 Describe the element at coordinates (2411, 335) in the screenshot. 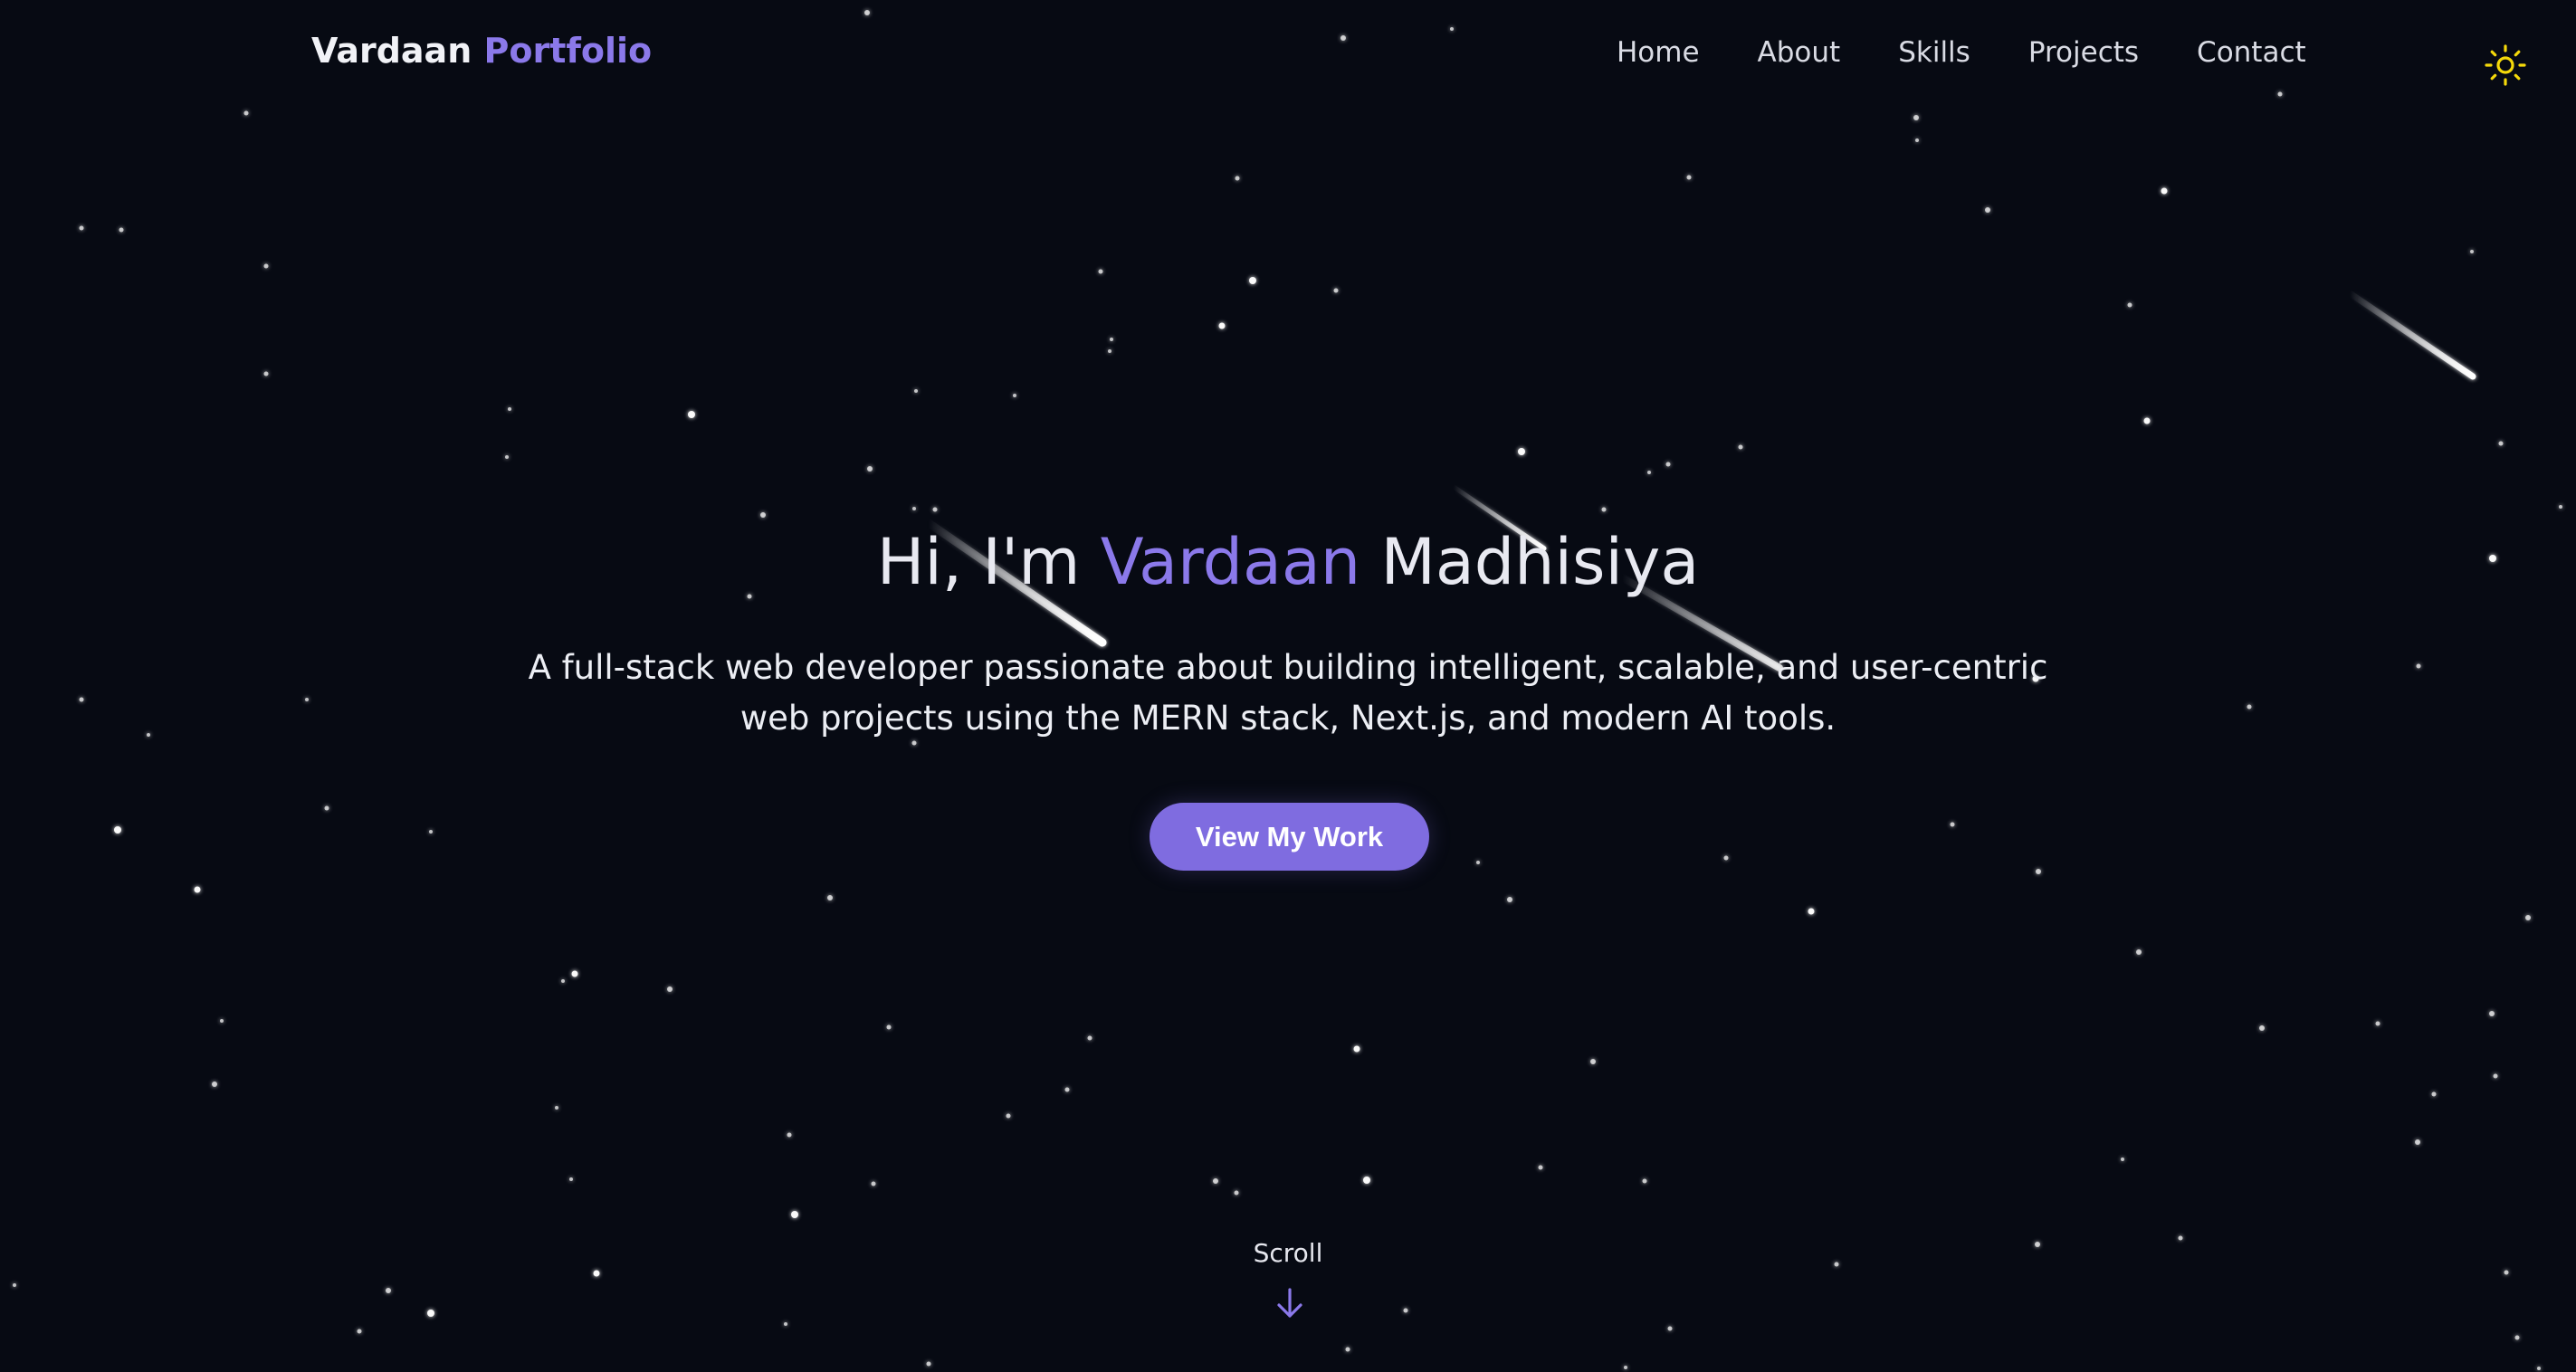

I see `shooting-star` at that location.